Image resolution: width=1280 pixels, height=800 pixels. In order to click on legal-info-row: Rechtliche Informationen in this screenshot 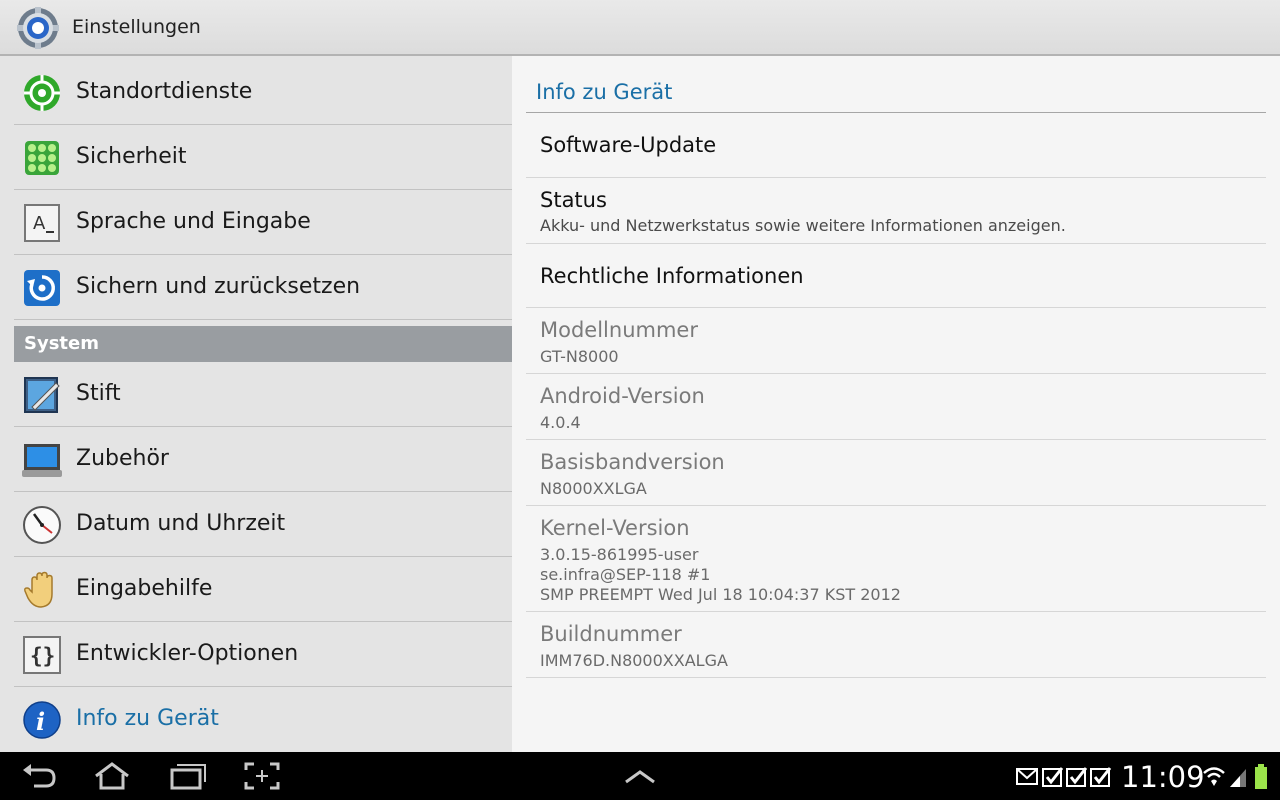, I will do `click(896, 276)`.